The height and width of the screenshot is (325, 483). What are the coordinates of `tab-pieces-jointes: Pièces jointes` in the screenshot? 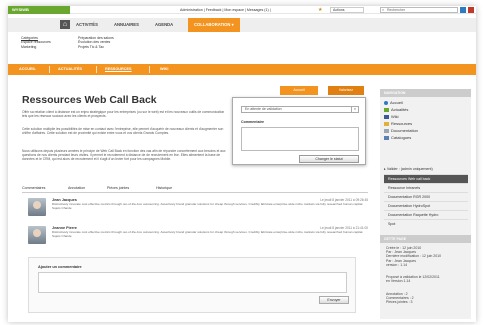 It's located at (118, 188).